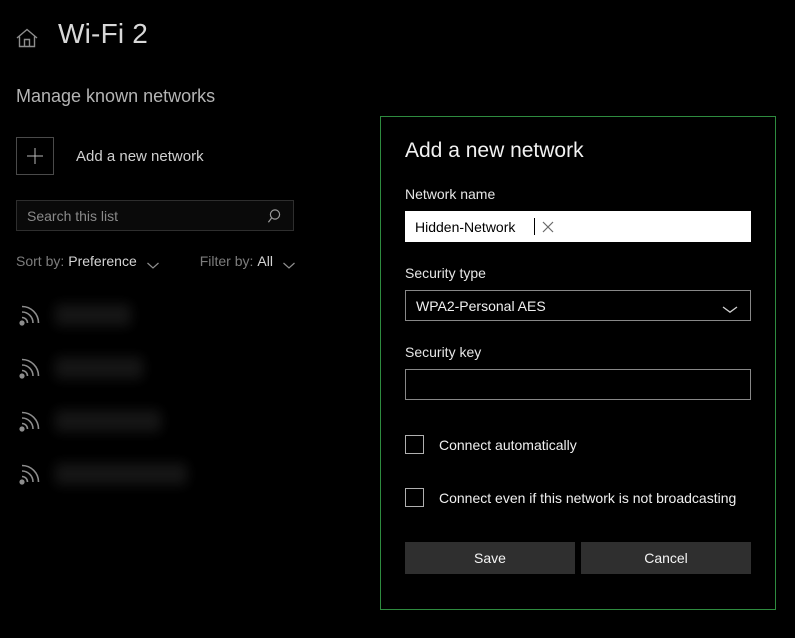  I want to click on filter-by-dropdown: Filter by: All, so click(248, 261).